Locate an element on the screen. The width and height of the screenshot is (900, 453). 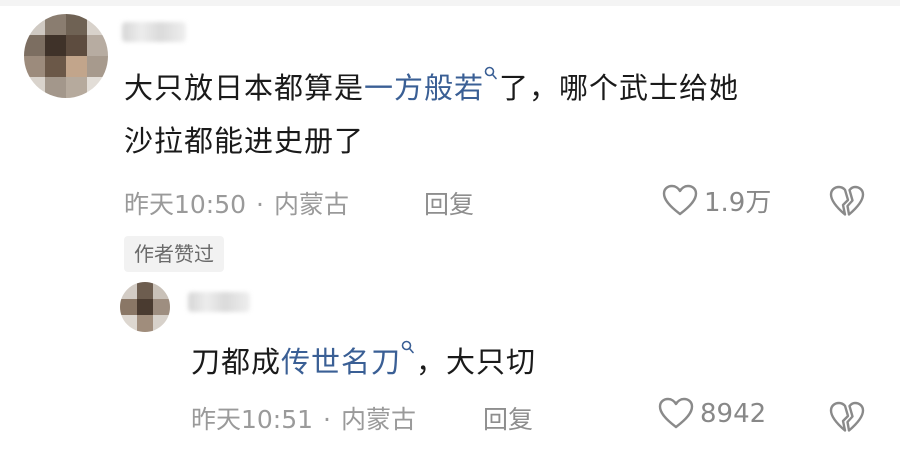
top-divider is located at coordinates (450, 3).